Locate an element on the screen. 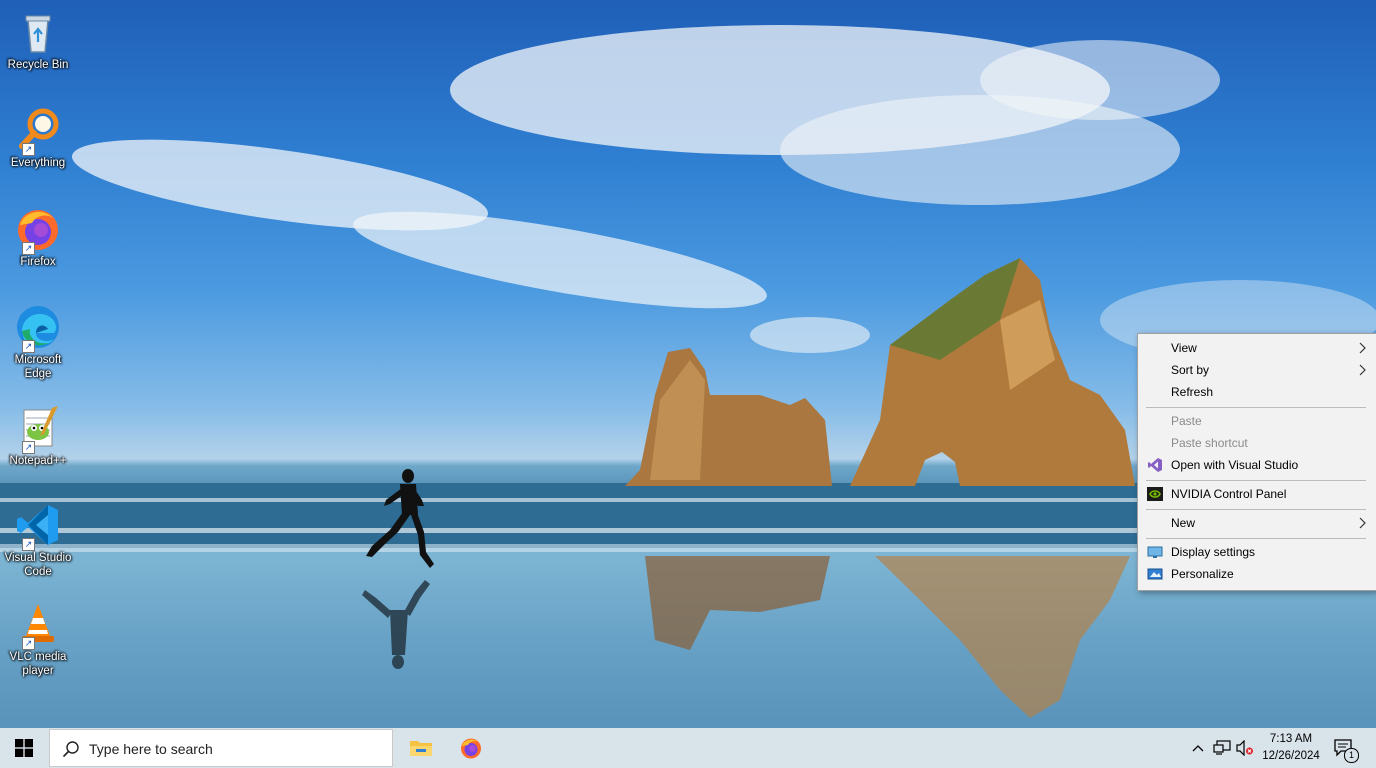 The width and height of the screenshot is (1376, 768). start-button is located at coordinates (24, 748).